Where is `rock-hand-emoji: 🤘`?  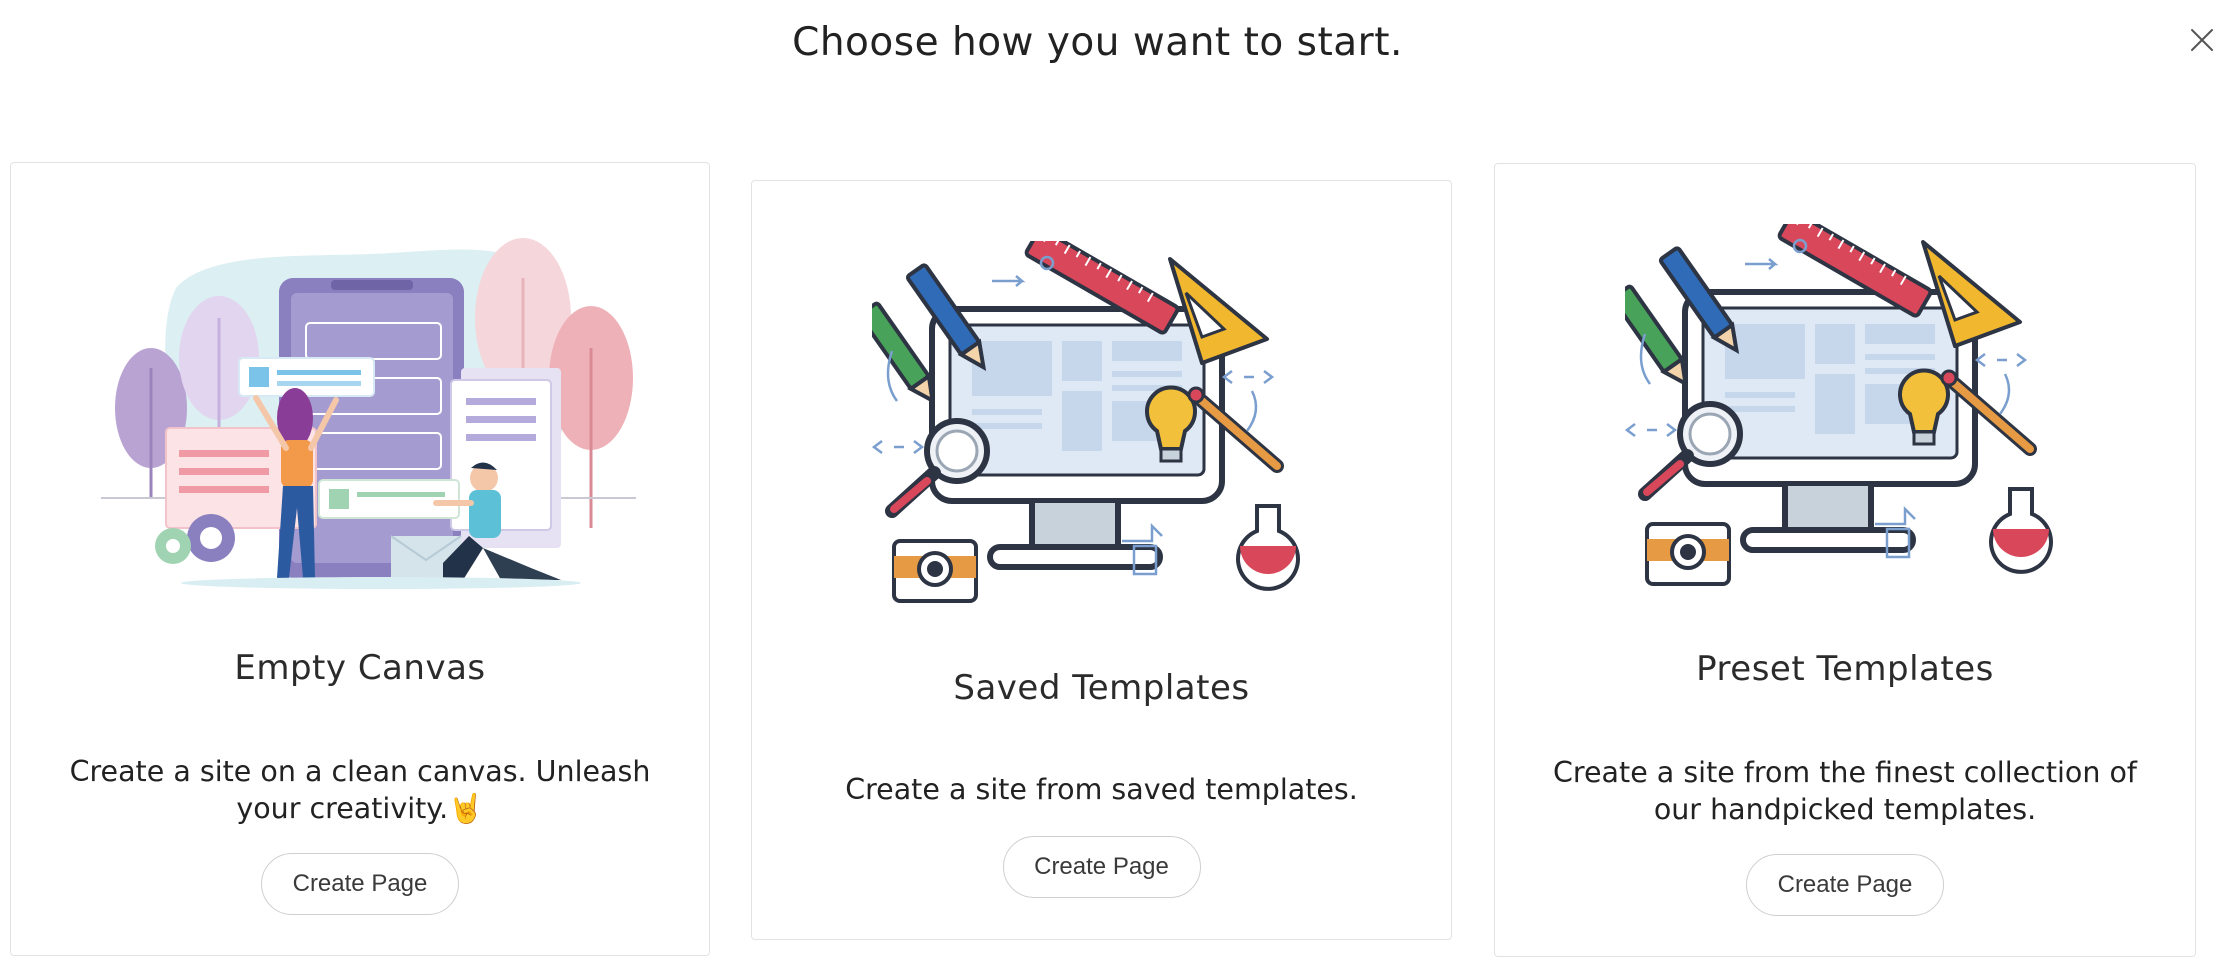 rock-hand-emoji: 🤘 is located at coordinates (466, 808).